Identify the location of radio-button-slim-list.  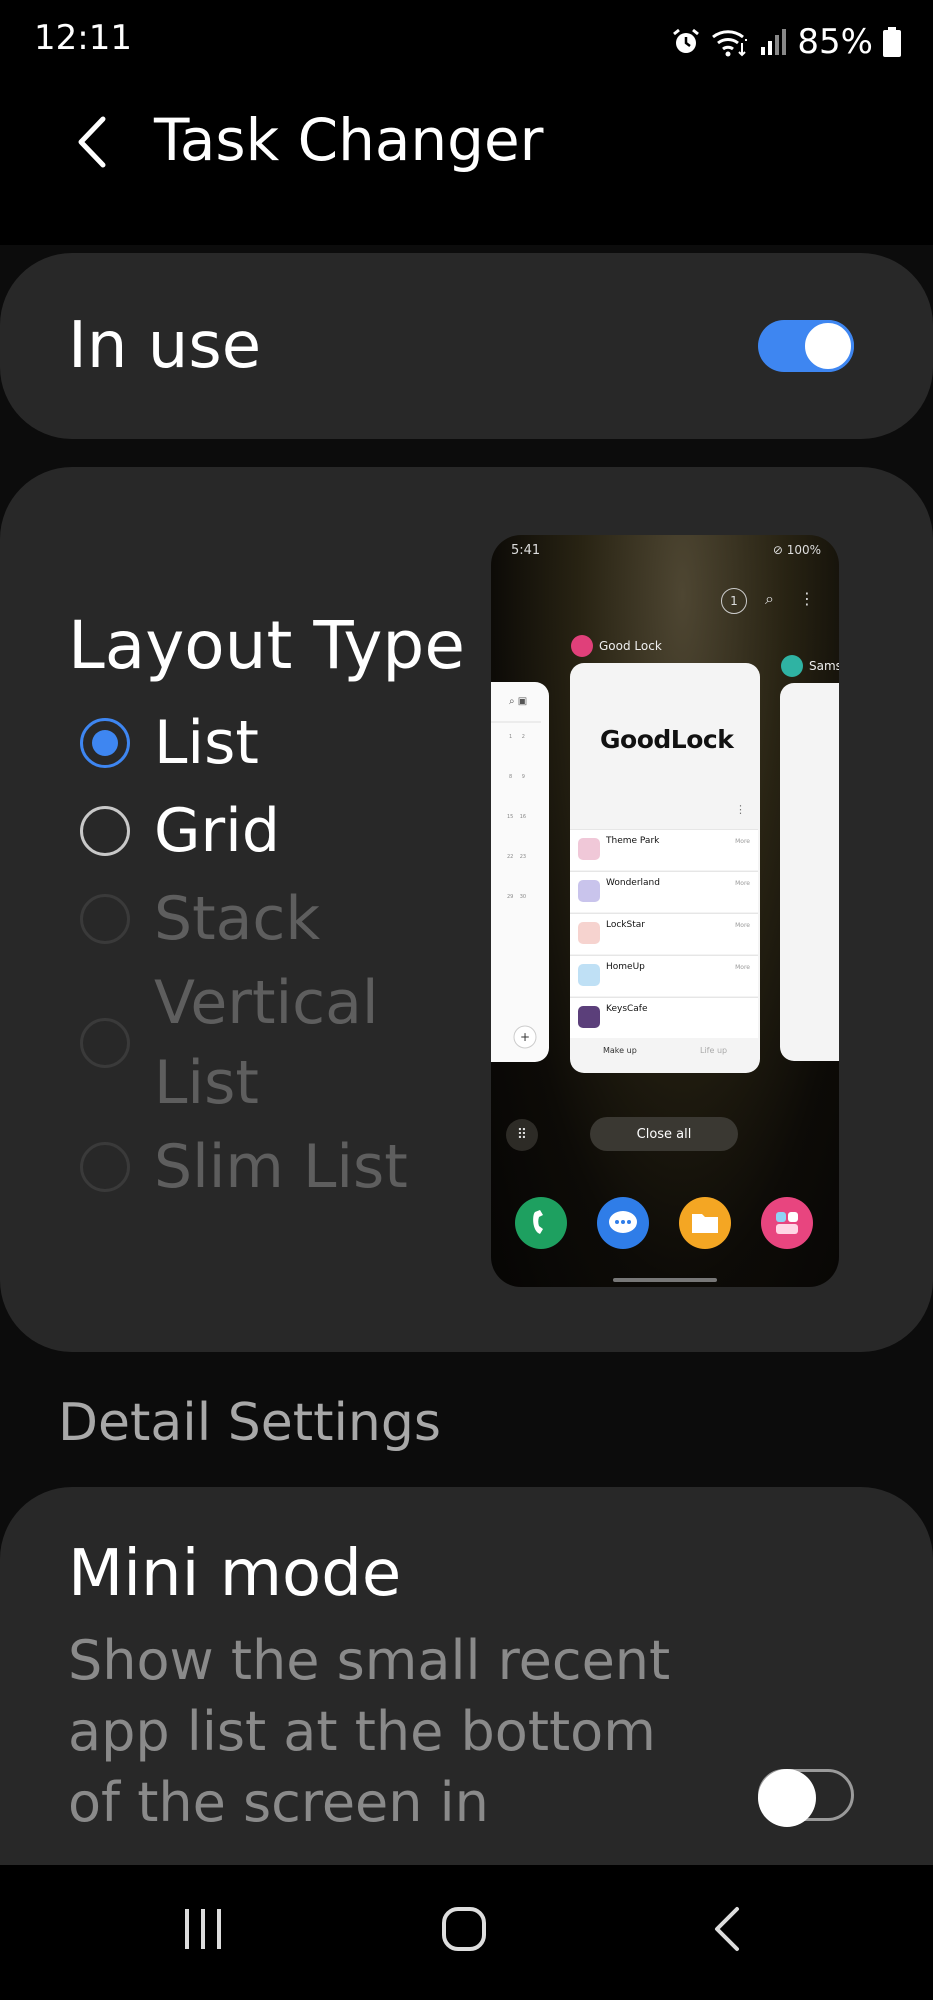
(105, 1167).